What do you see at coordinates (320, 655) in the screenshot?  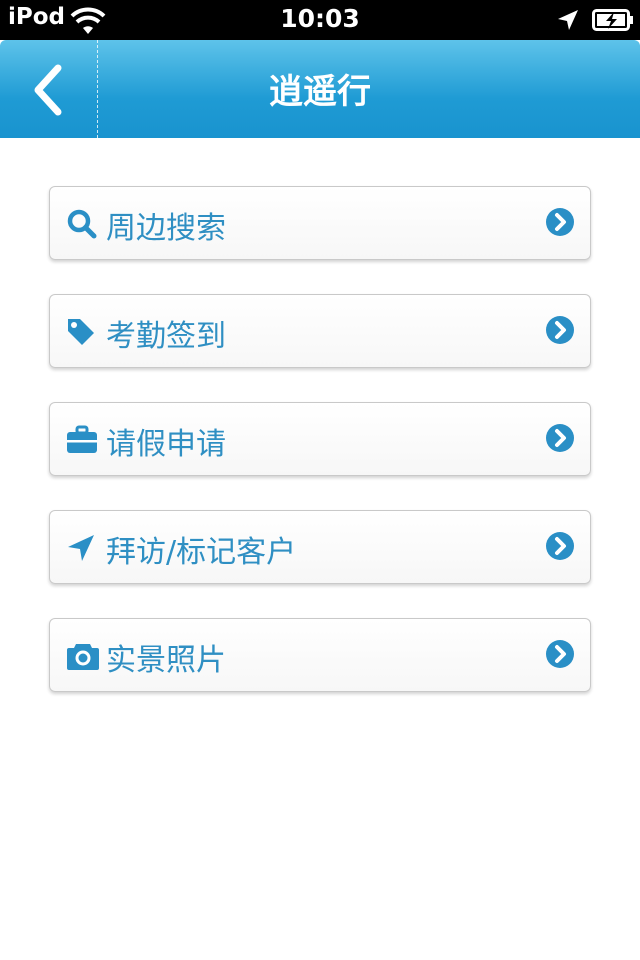 I see `menu-item-scene-photo: 实景照片` at bounding box center [320, 655].